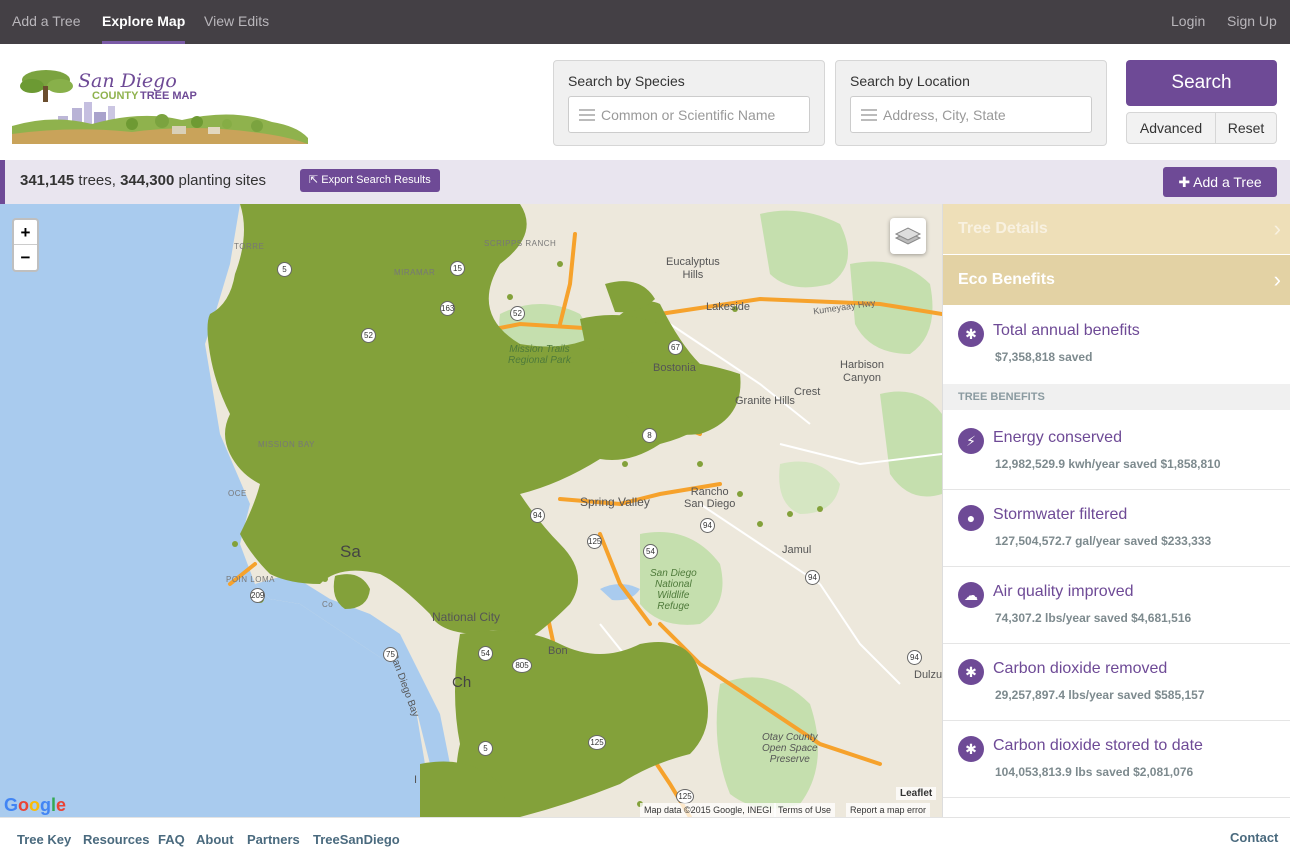 The image size is (1290, 855). I want to click on bolt-icon: ⚡, so click(971, 441).